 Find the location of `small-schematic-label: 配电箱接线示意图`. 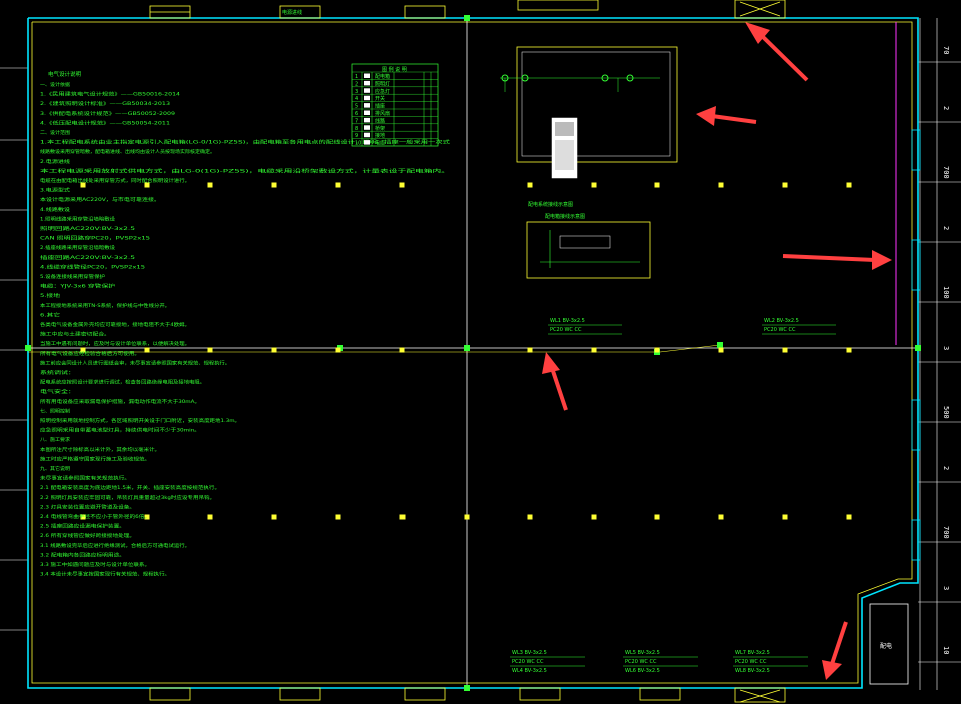

small-schematic-label: 配电箱接线示意图 is located at coordinates (565, 216).